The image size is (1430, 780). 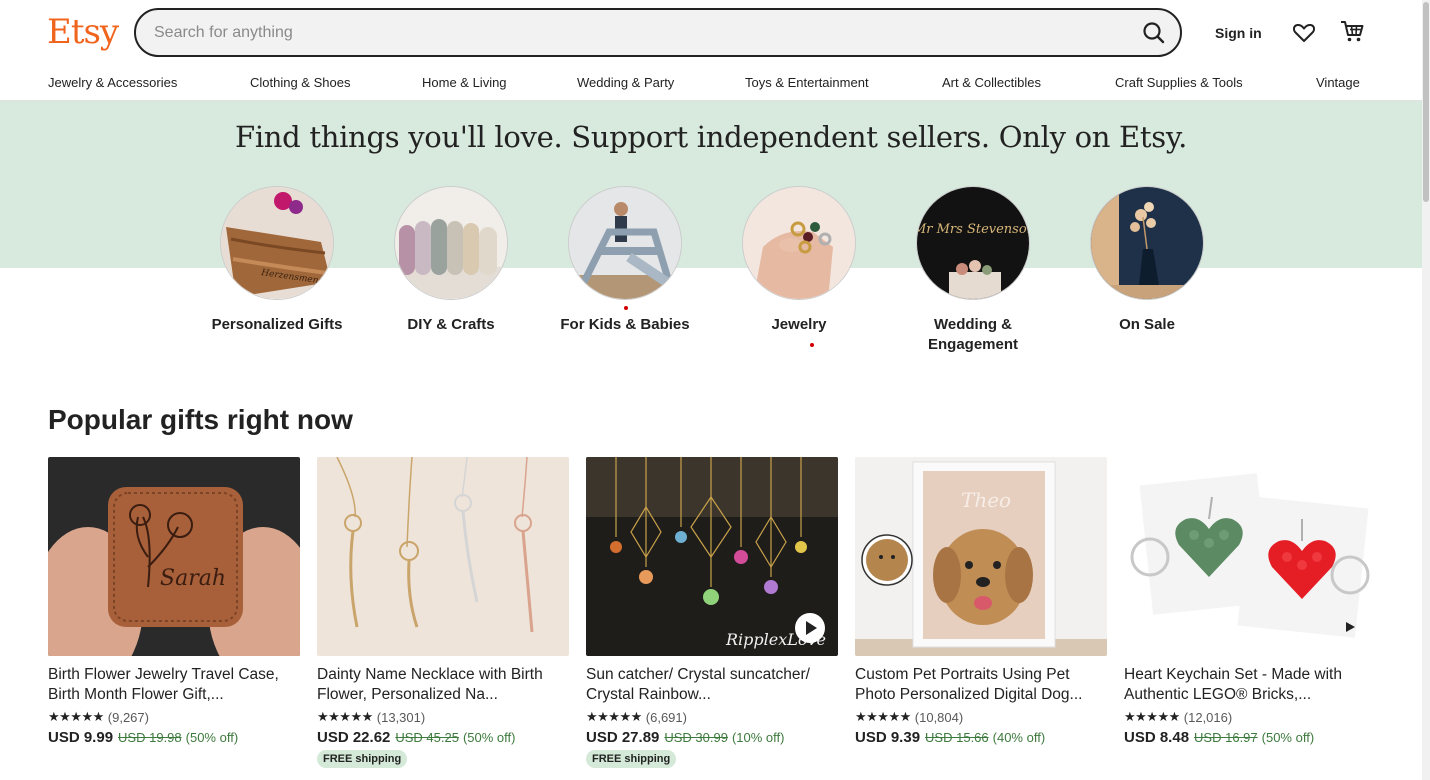 I want to click on cart-icon, so click(x=1352, y=31).